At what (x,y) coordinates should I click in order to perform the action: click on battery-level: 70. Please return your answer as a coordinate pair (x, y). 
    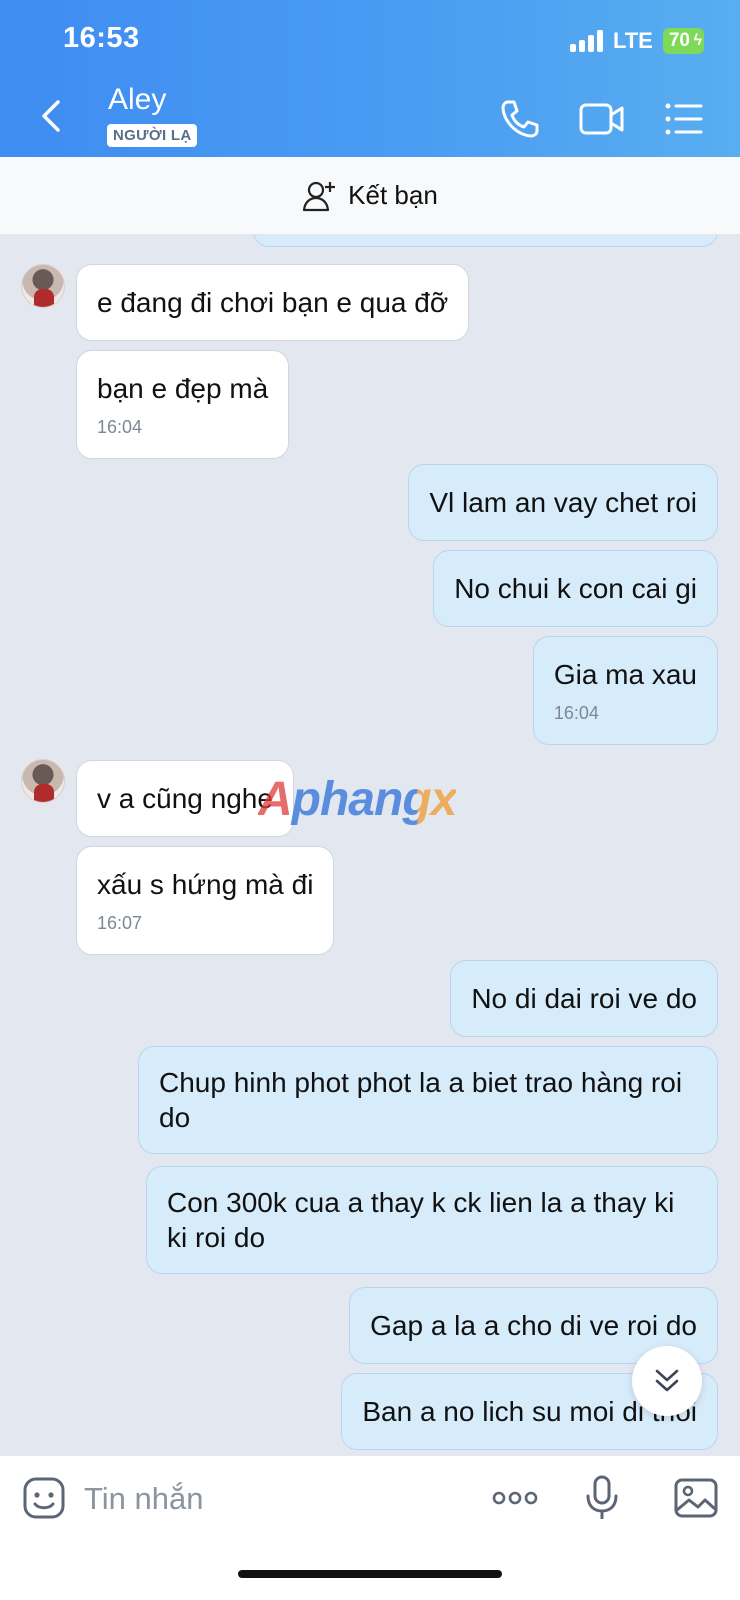
    Looking at the image, I should click on (679, 40).